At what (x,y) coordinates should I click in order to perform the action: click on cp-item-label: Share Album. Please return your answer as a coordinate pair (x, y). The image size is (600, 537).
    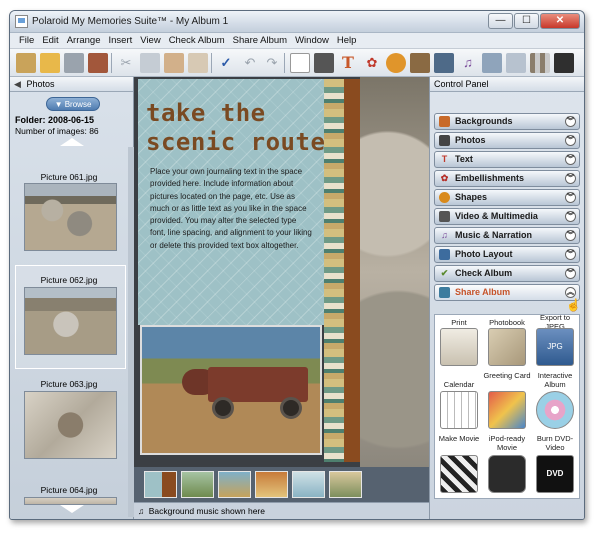
    Looking at the image, I should click on (483, 292).